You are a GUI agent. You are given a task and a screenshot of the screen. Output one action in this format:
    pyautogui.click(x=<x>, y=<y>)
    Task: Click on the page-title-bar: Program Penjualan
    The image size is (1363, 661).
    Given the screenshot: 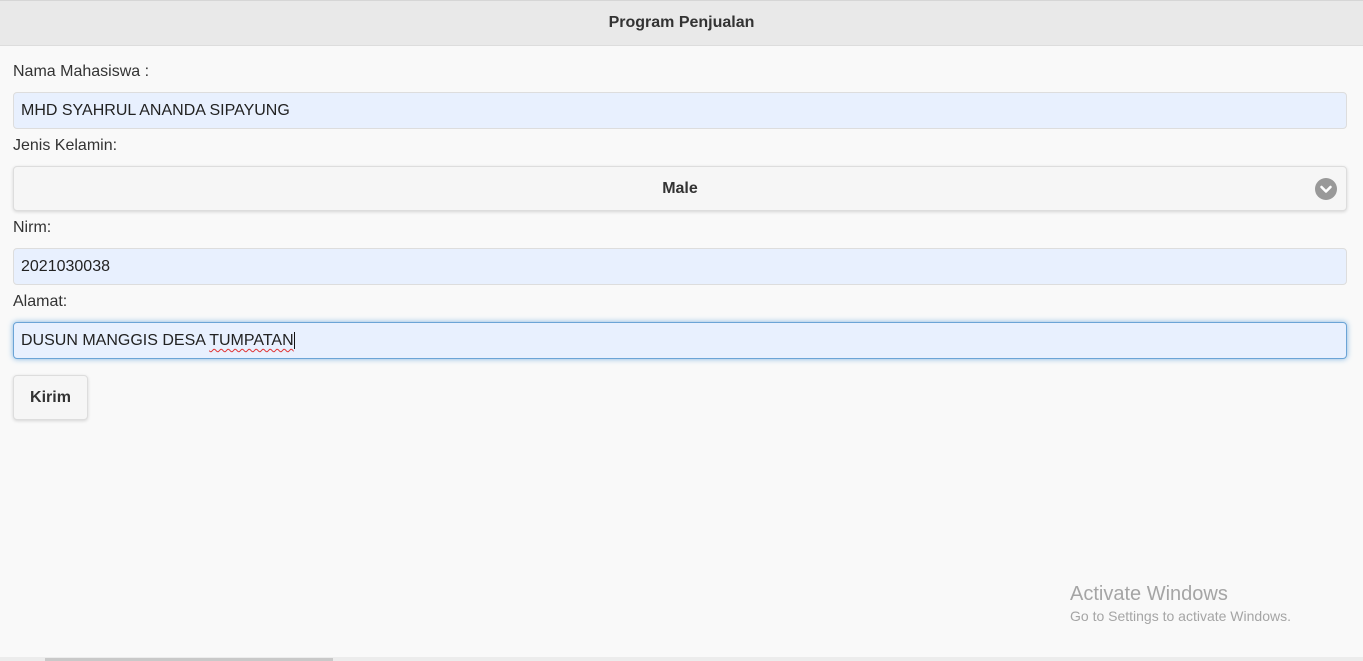 What is the action you would take?
    pyautogui.click(x=681, y=23)
    